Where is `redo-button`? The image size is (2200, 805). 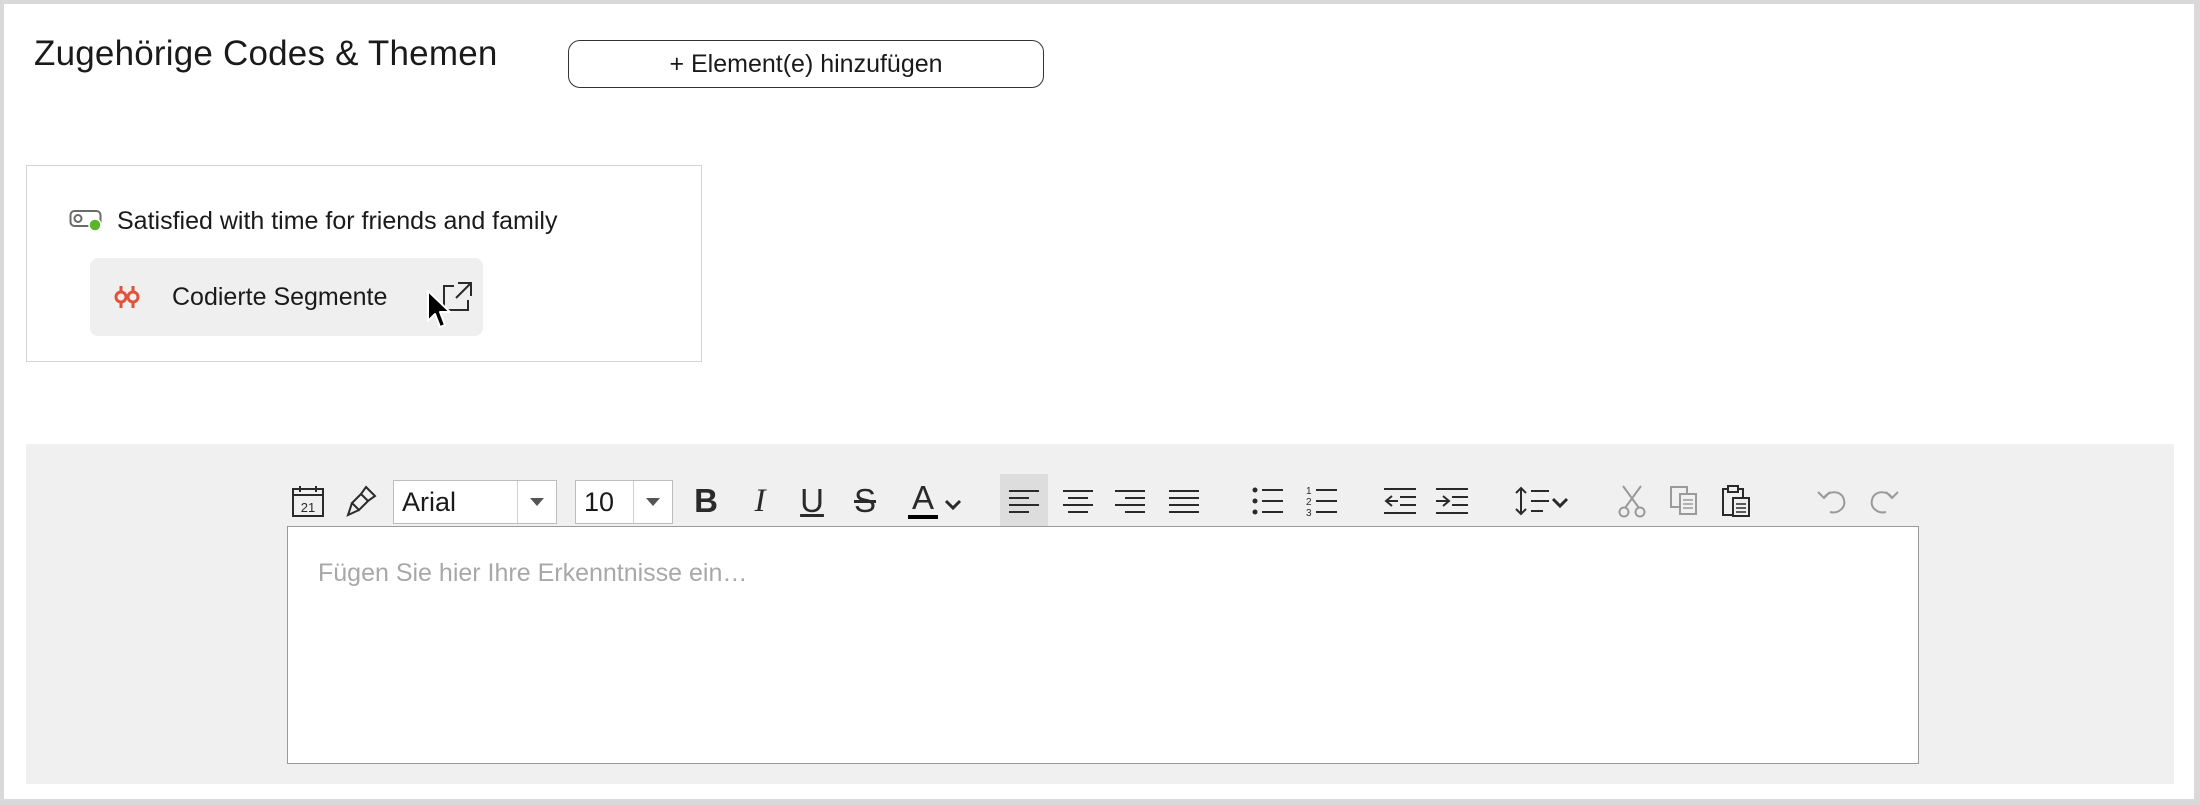
redo-button is located at coordinates (1884, 501).